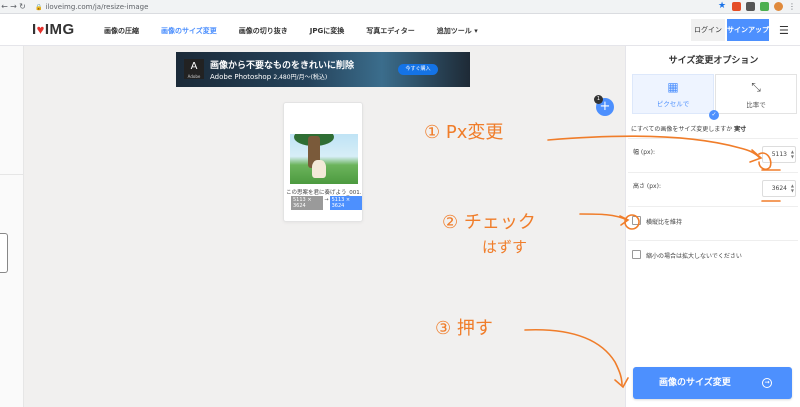 The width and height of the screenshot is (800, 407). What do you see at coordinates (636, 220) in the screenshot?
I see `keep-aspect-ratio-checkbox` at bounding box center [636, 220].